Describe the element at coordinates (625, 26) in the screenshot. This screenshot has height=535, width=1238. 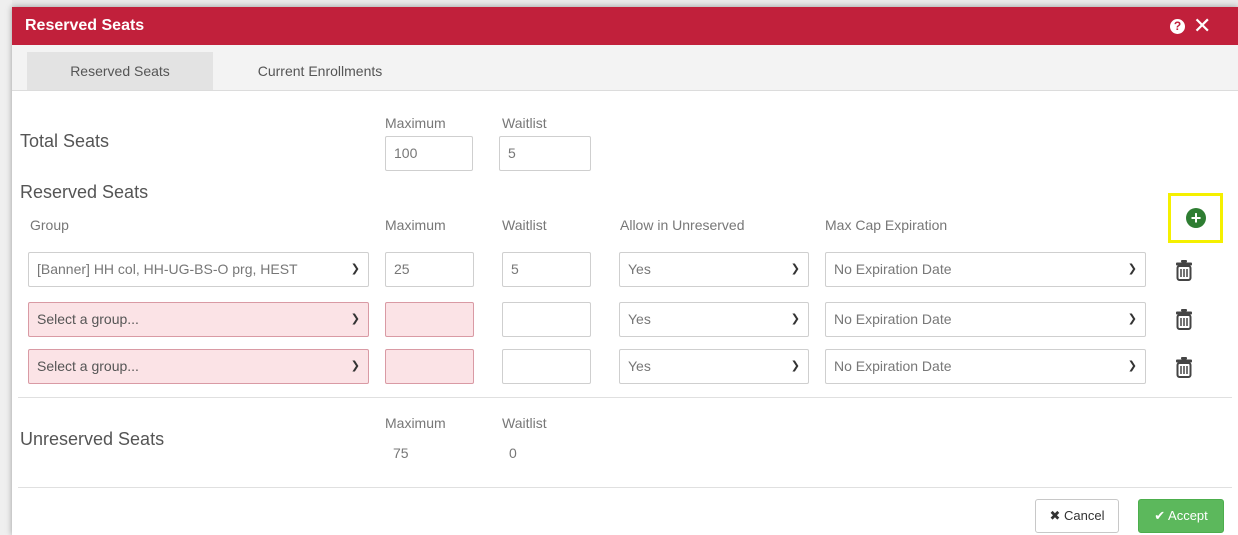
I see `modal-title-bar: Reserved Seats ? ✕` at that location.